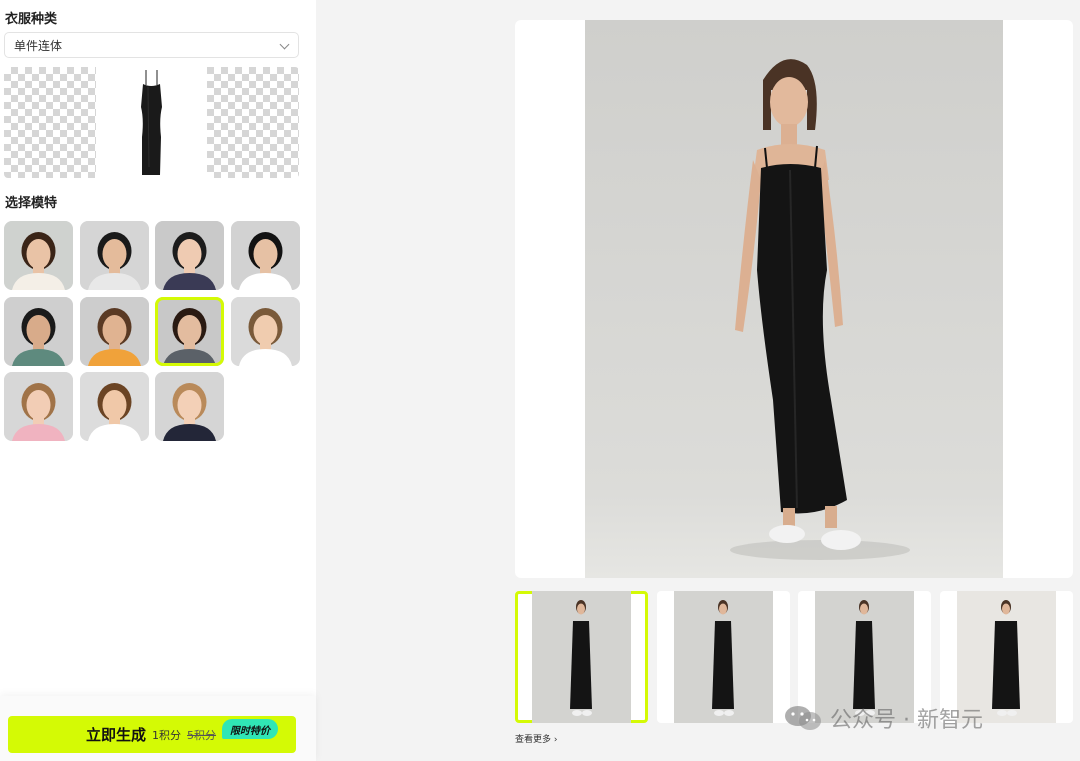 Image resolution: width=1080 pixels, height=761 pixels. Describe the element at coordinates (151, 45) in the screenshot. I see `clothing-type-select: 单件连体` at that location.